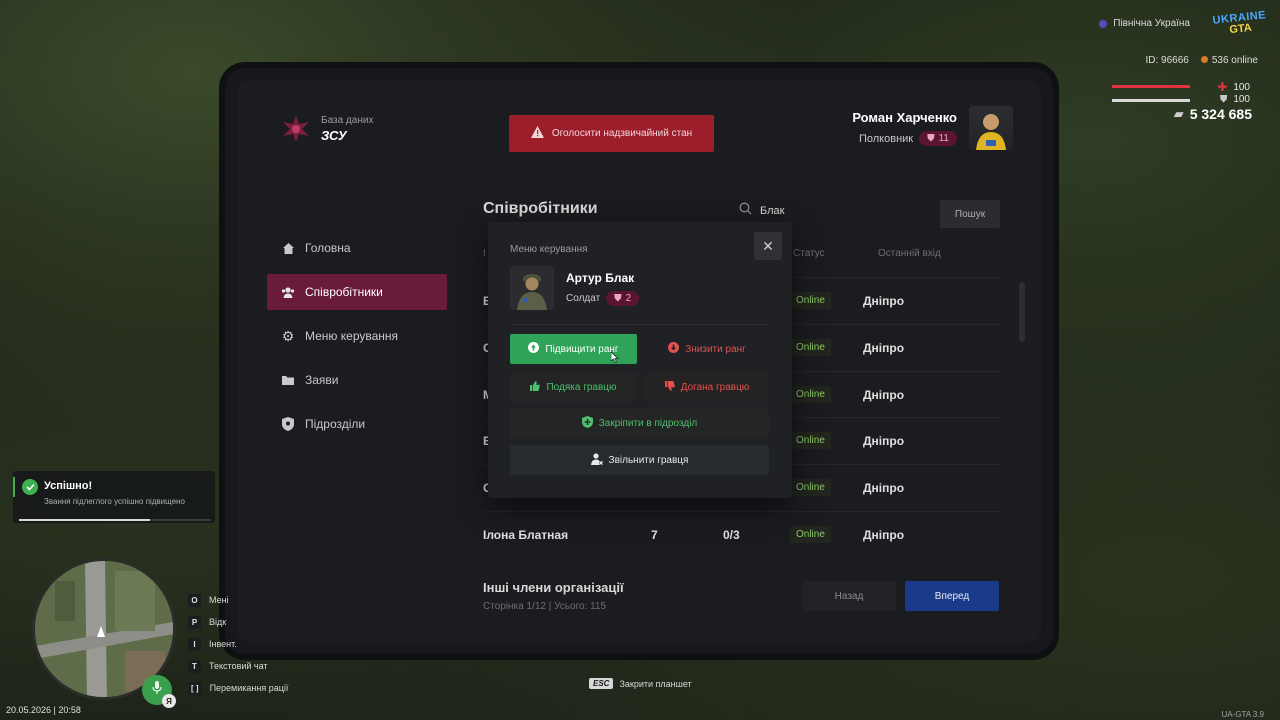 Image resolution: width=1280 pixels, height=720 pixels. What do you see at coordinates (194, 622) in the screenshot?
I see `hotkey-key: P` at bounding box center [194, 622].